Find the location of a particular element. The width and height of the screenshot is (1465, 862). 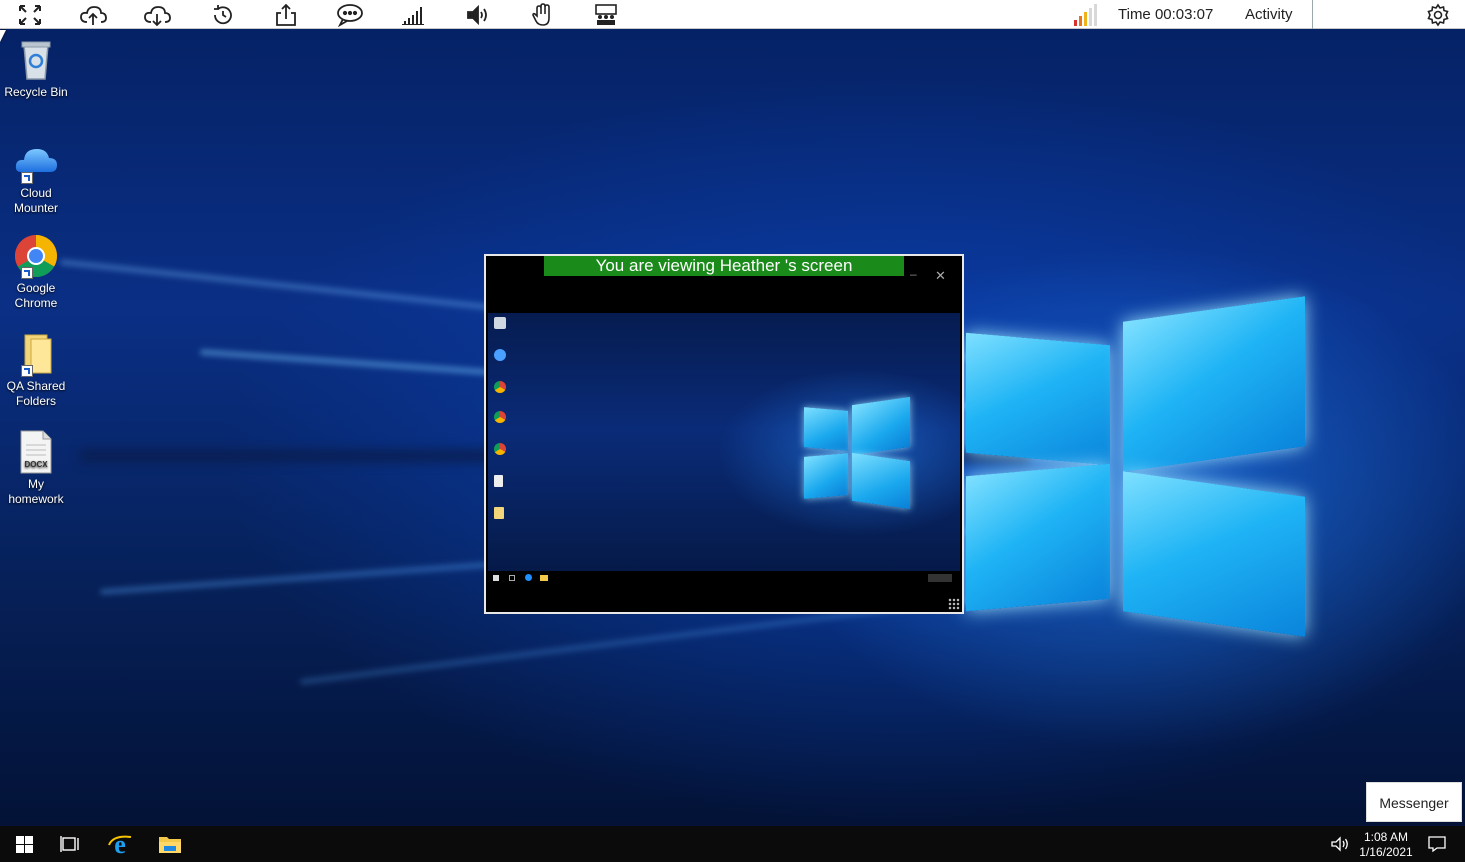

cloud-download-icon is located at coordinates (157, 14).